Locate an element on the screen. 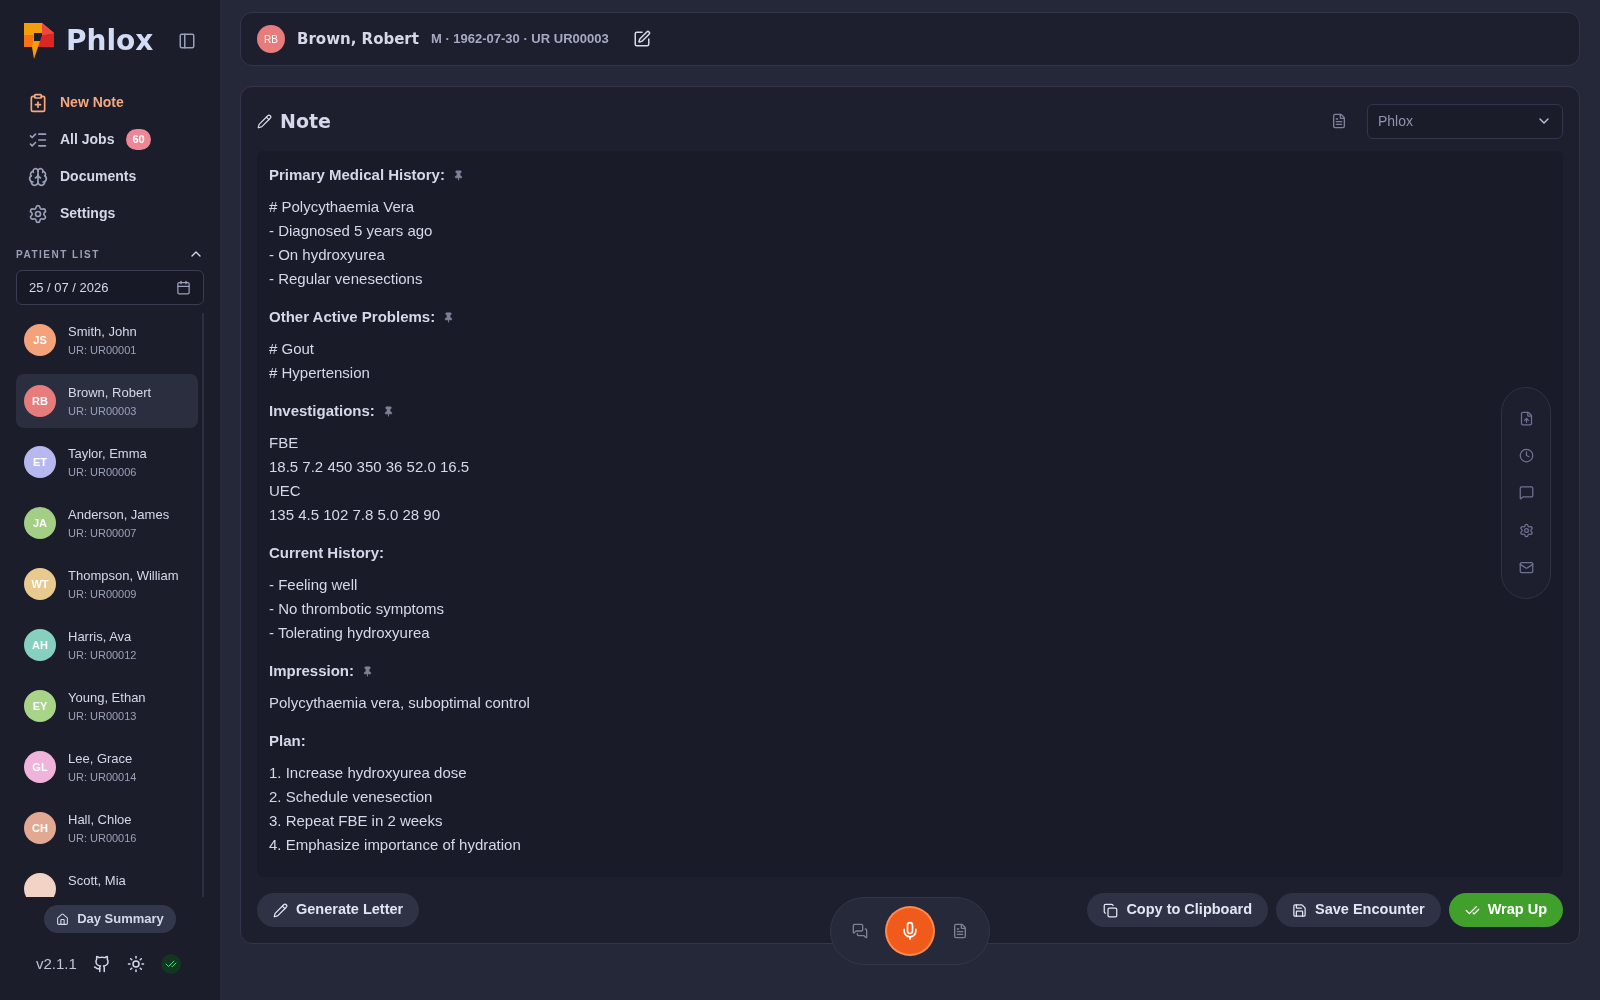 Image resolution: width=1600 pixels, height=1000 pixels. patient-name: Taylor, Emma is located at coordinates (107, 454).